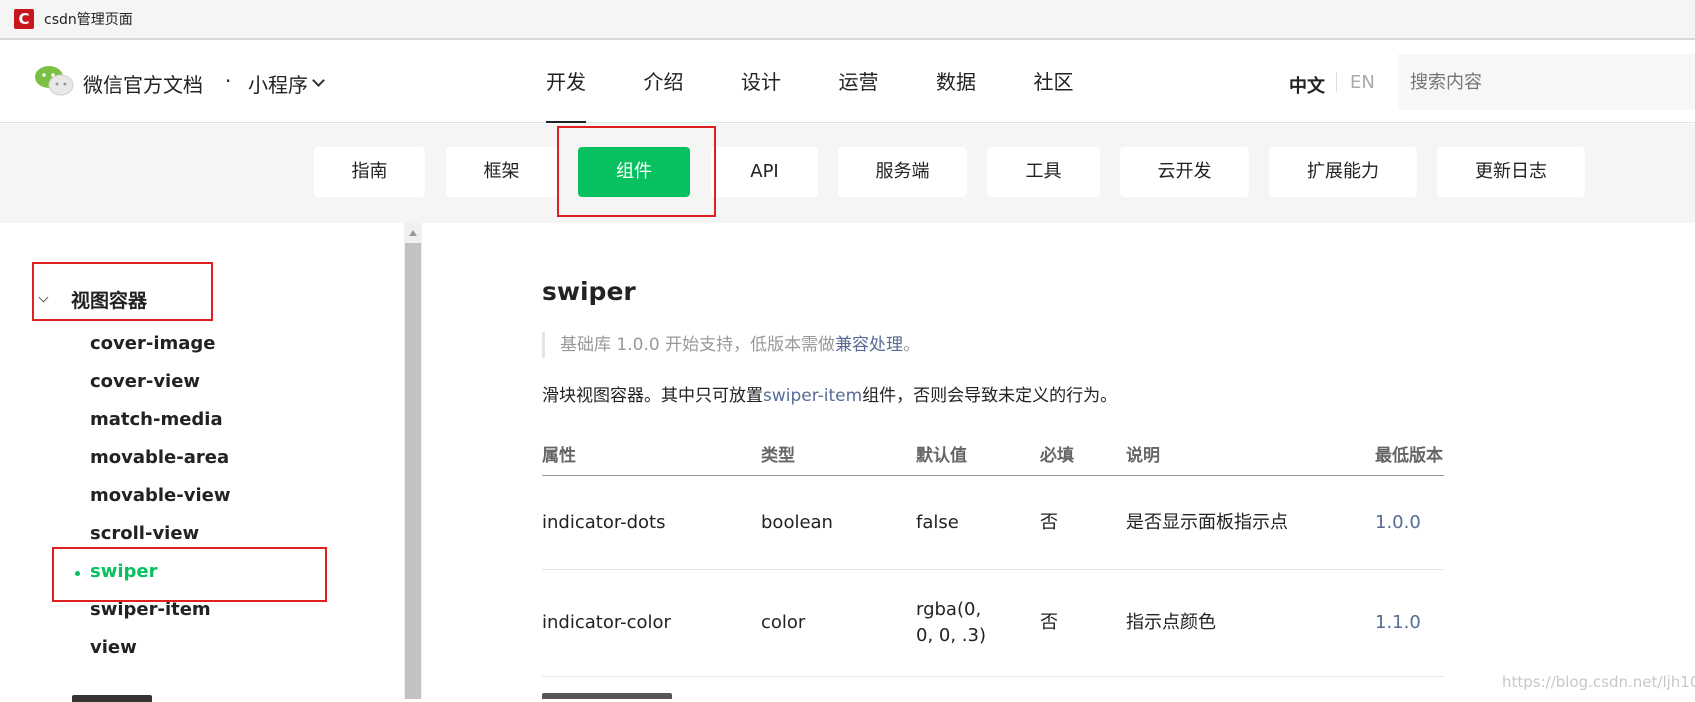  I want to click on nav-item-data: 数据, so click(985, 82).